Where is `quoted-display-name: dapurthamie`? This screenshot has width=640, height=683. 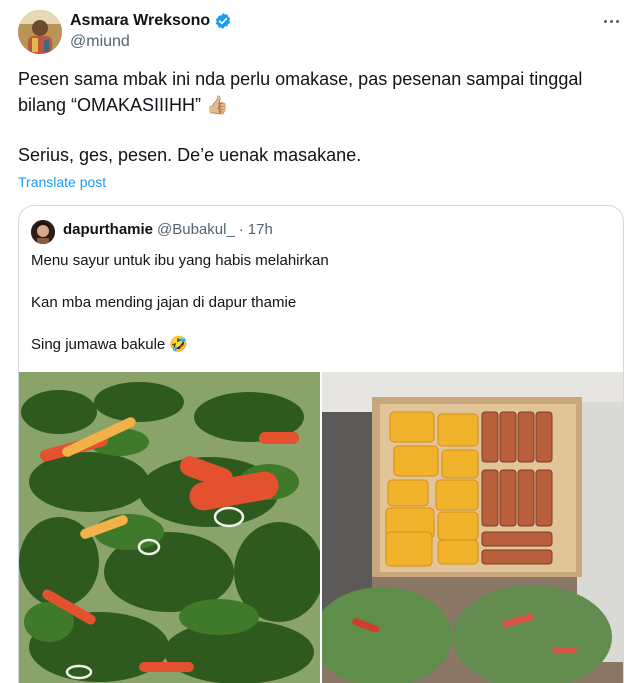
quoted-display-name: dapurthamie is located at coordinates (108, 229).